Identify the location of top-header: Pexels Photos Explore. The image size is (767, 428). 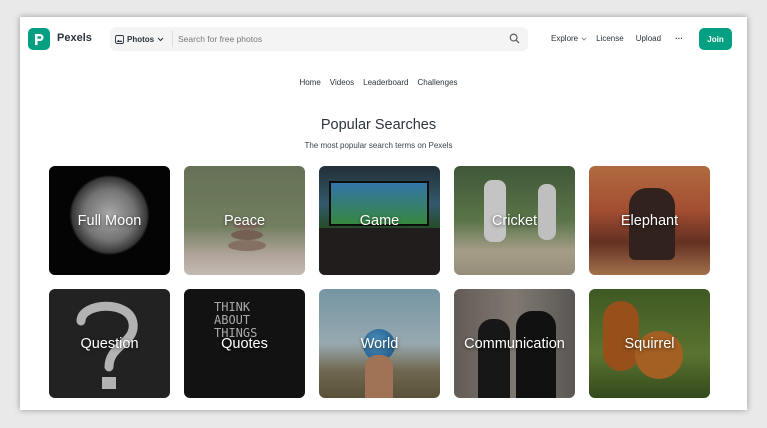
(383, 39).